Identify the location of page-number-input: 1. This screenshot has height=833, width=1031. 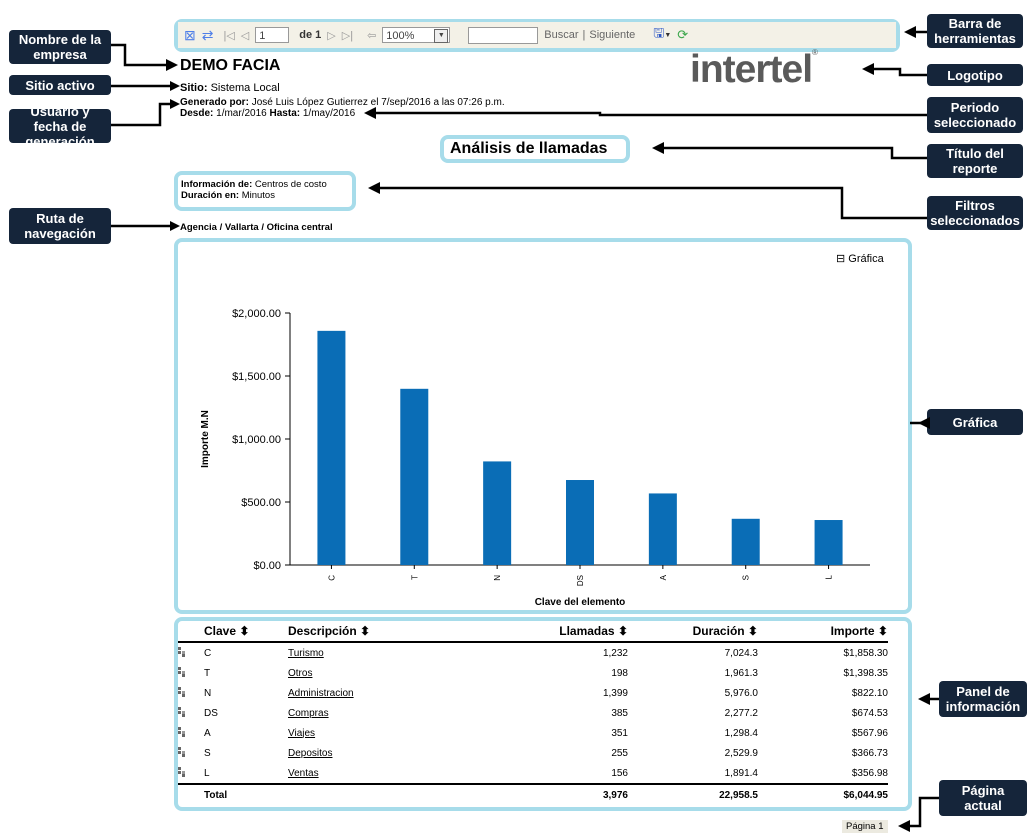
(272, 35).